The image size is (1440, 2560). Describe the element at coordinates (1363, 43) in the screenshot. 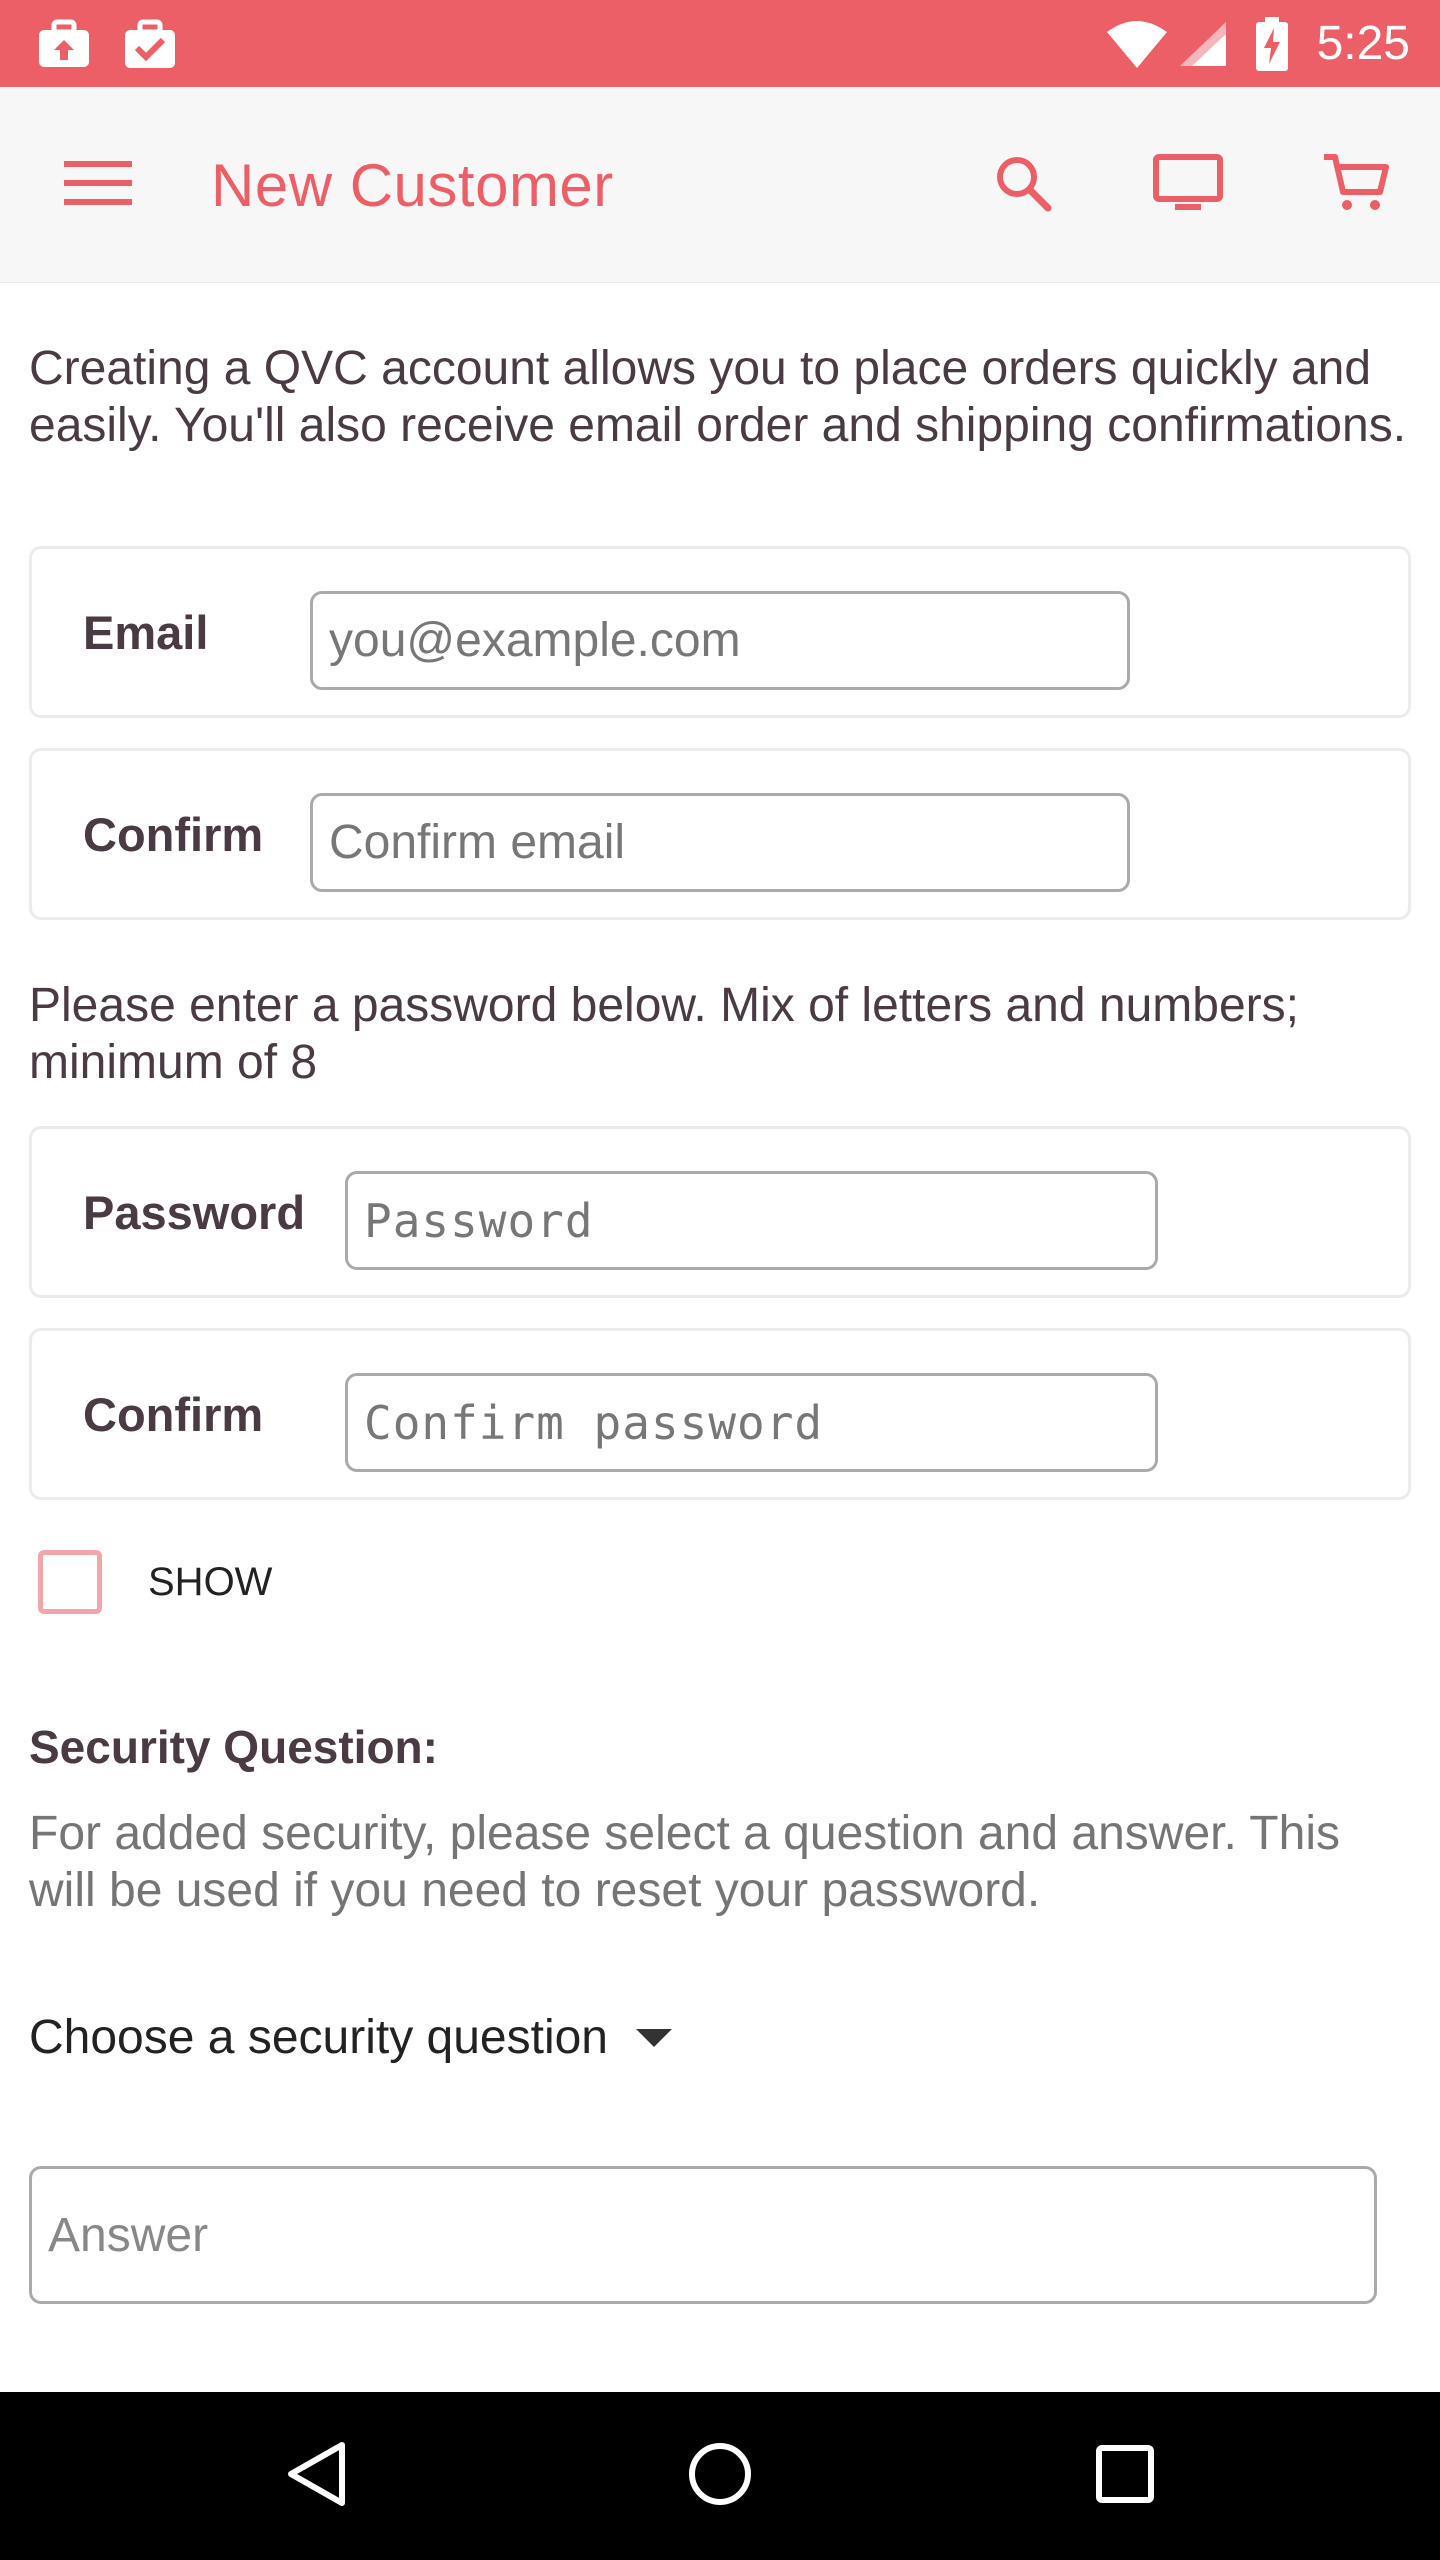

I see `status-time: 5:25` at that location.